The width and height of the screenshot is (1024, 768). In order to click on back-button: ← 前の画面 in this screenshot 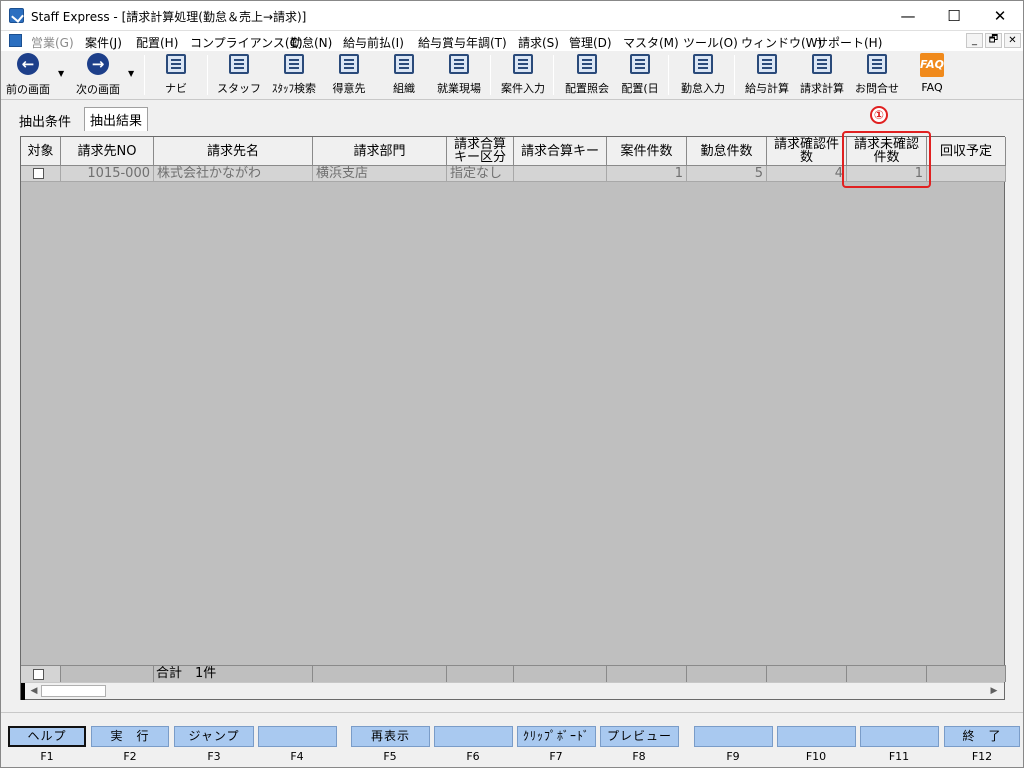, I will do `click(28, 75)`.